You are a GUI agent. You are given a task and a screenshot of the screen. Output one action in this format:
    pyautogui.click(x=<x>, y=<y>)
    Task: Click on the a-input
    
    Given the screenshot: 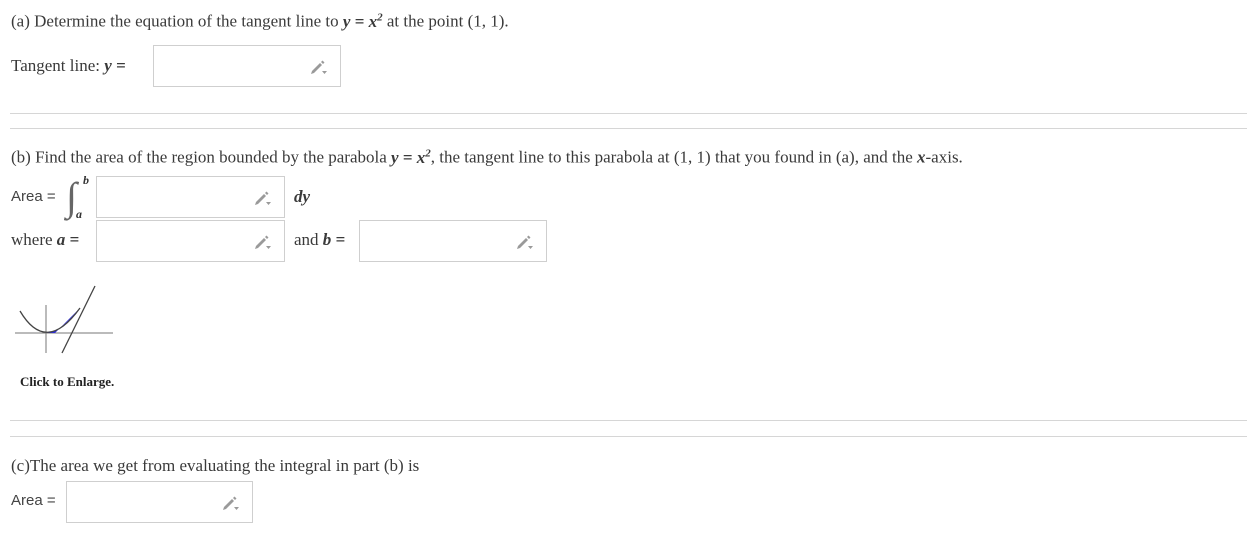 What is the action you would take?
    pyautogui.click(x=190, y=241)
    